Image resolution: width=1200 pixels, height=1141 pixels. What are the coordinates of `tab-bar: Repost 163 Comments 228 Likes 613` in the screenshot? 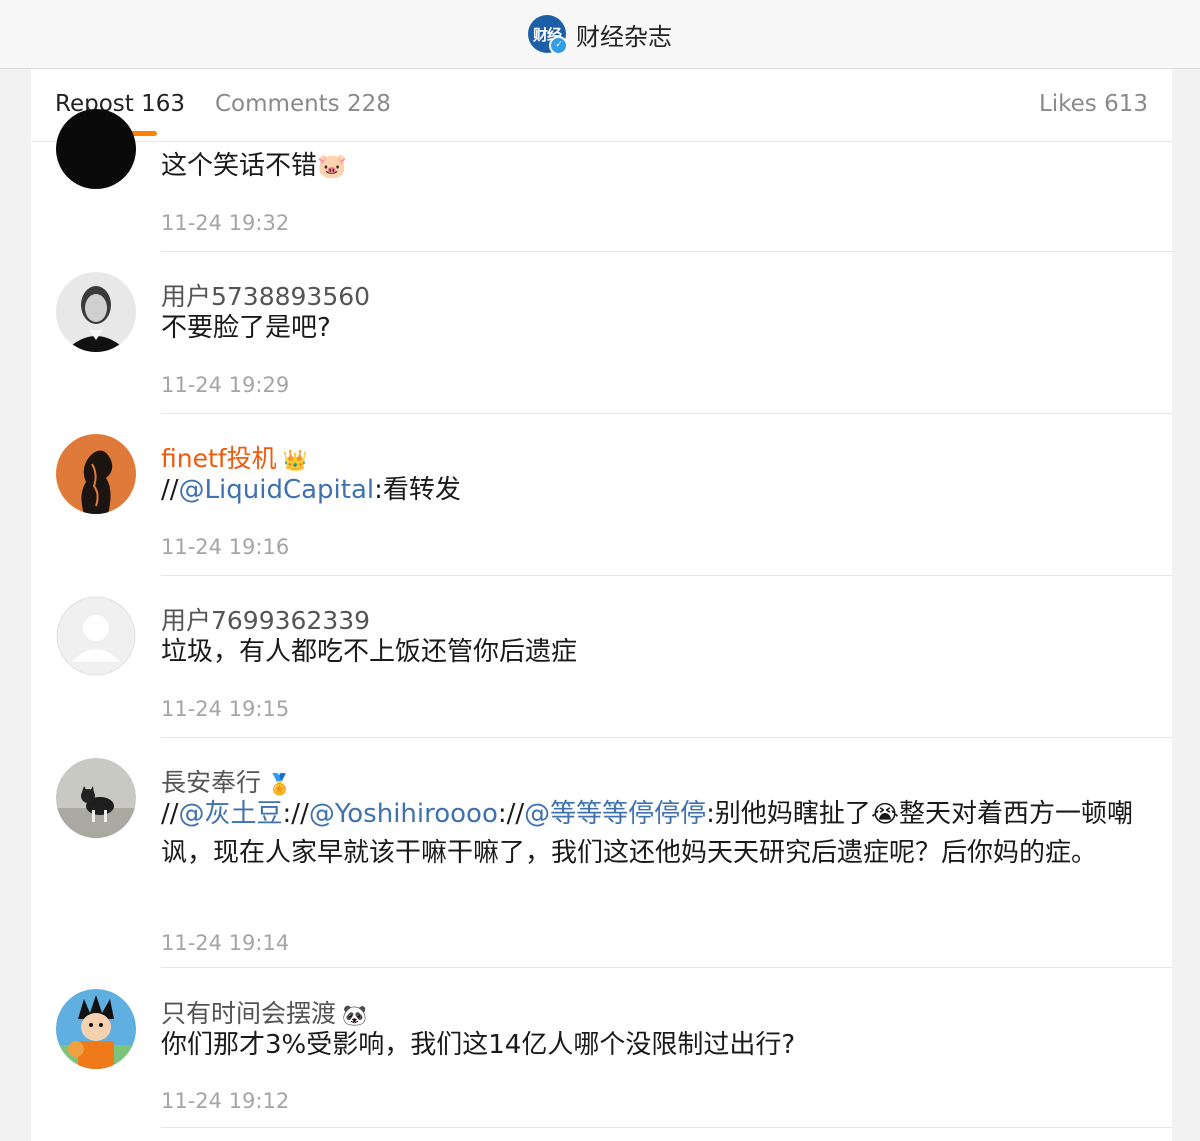 It's located at (601, 105).